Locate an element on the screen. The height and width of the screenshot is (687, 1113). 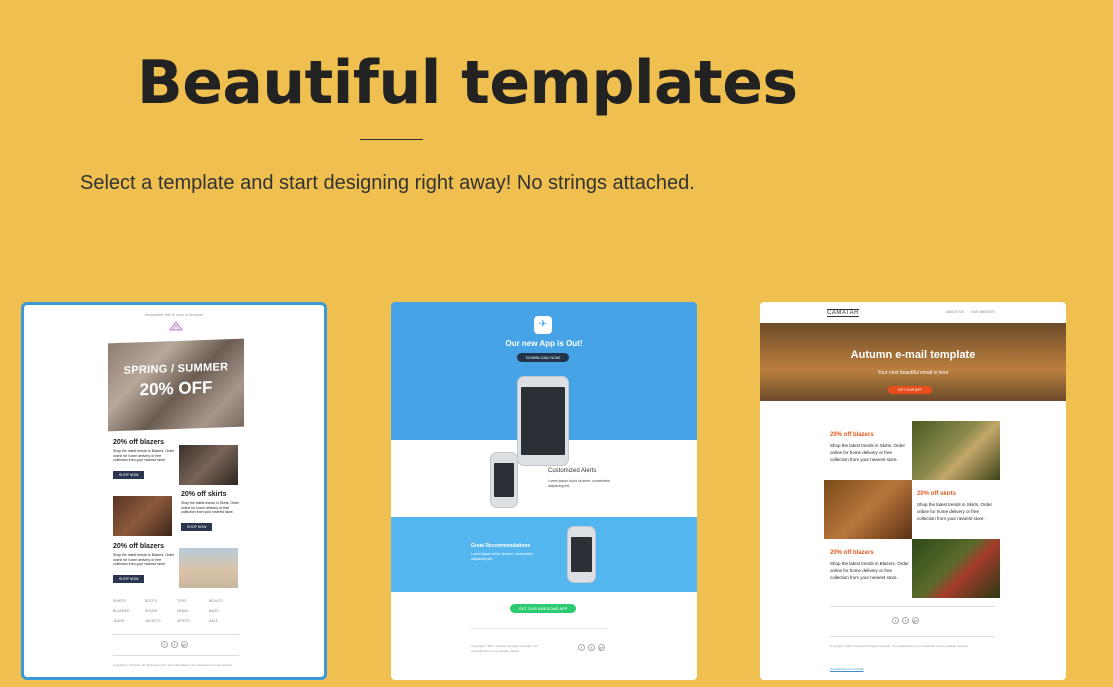
category-link: JEANS is located at coordinates (129, 621).